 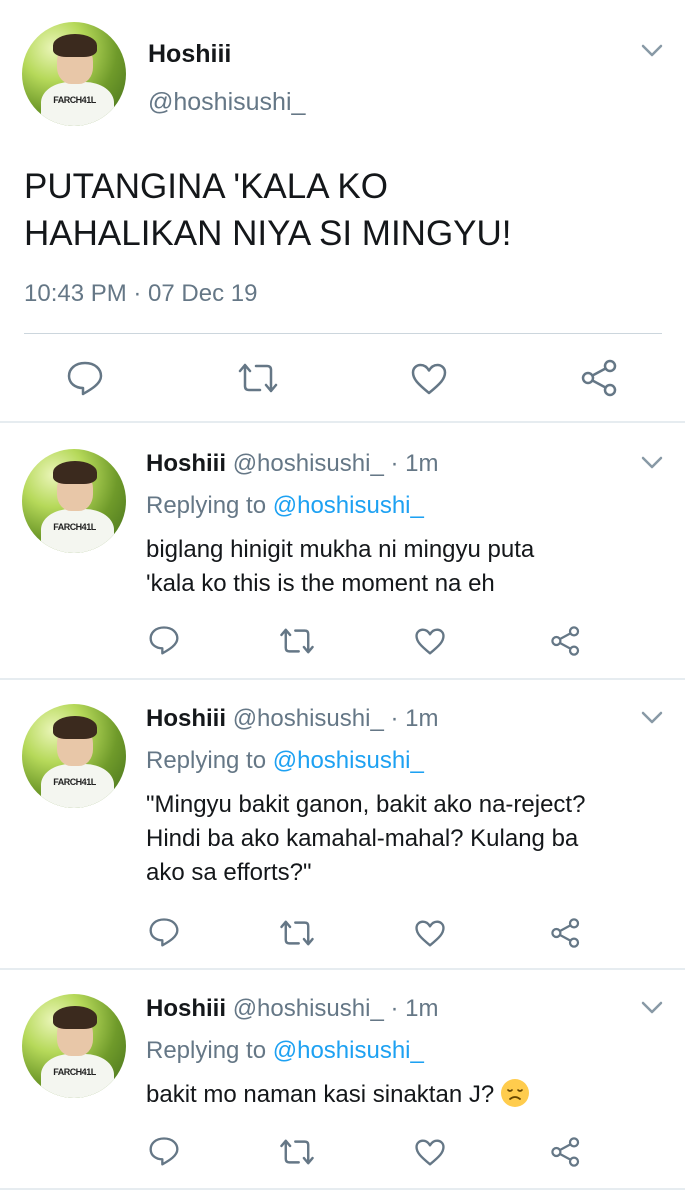 What do you see at coordinates (514, 1093) in the screenshot?
I see `disappointed-face-icon` at bounding box center [514, 1093].